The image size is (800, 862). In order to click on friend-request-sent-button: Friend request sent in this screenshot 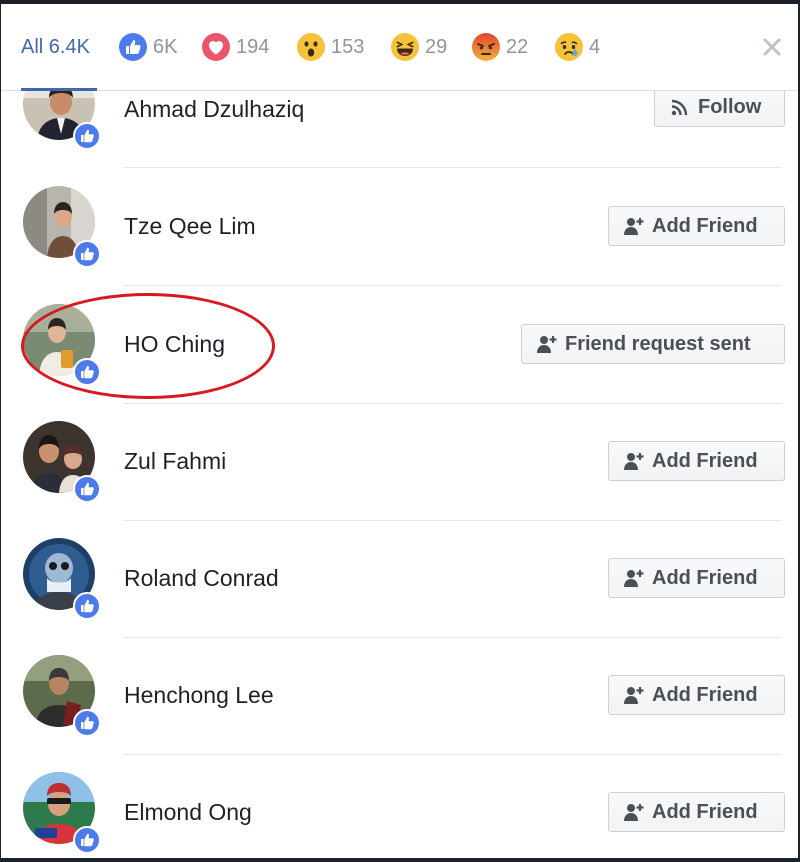, I will do `click(653, 344)`.